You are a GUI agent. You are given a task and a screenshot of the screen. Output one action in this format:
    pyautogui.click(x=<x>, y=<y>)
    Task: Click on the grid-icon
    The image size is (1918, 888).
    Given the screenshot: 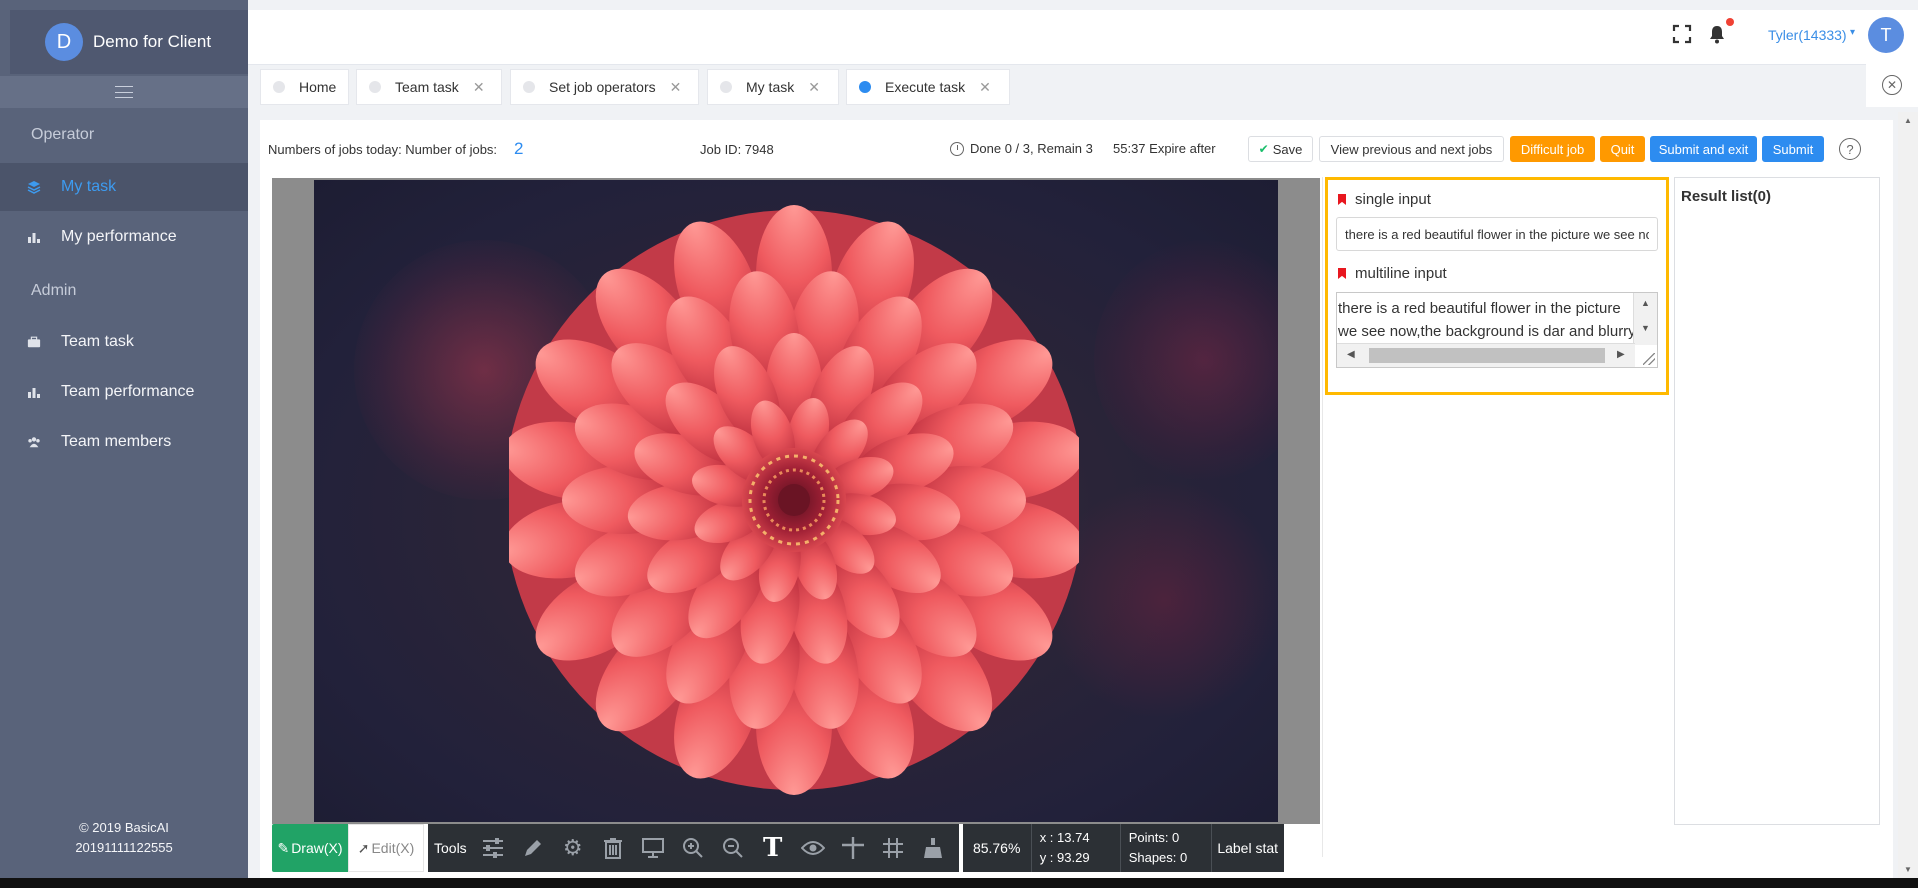 What is the action you would take?
    pyautogui.click(x=893, y=848)
    